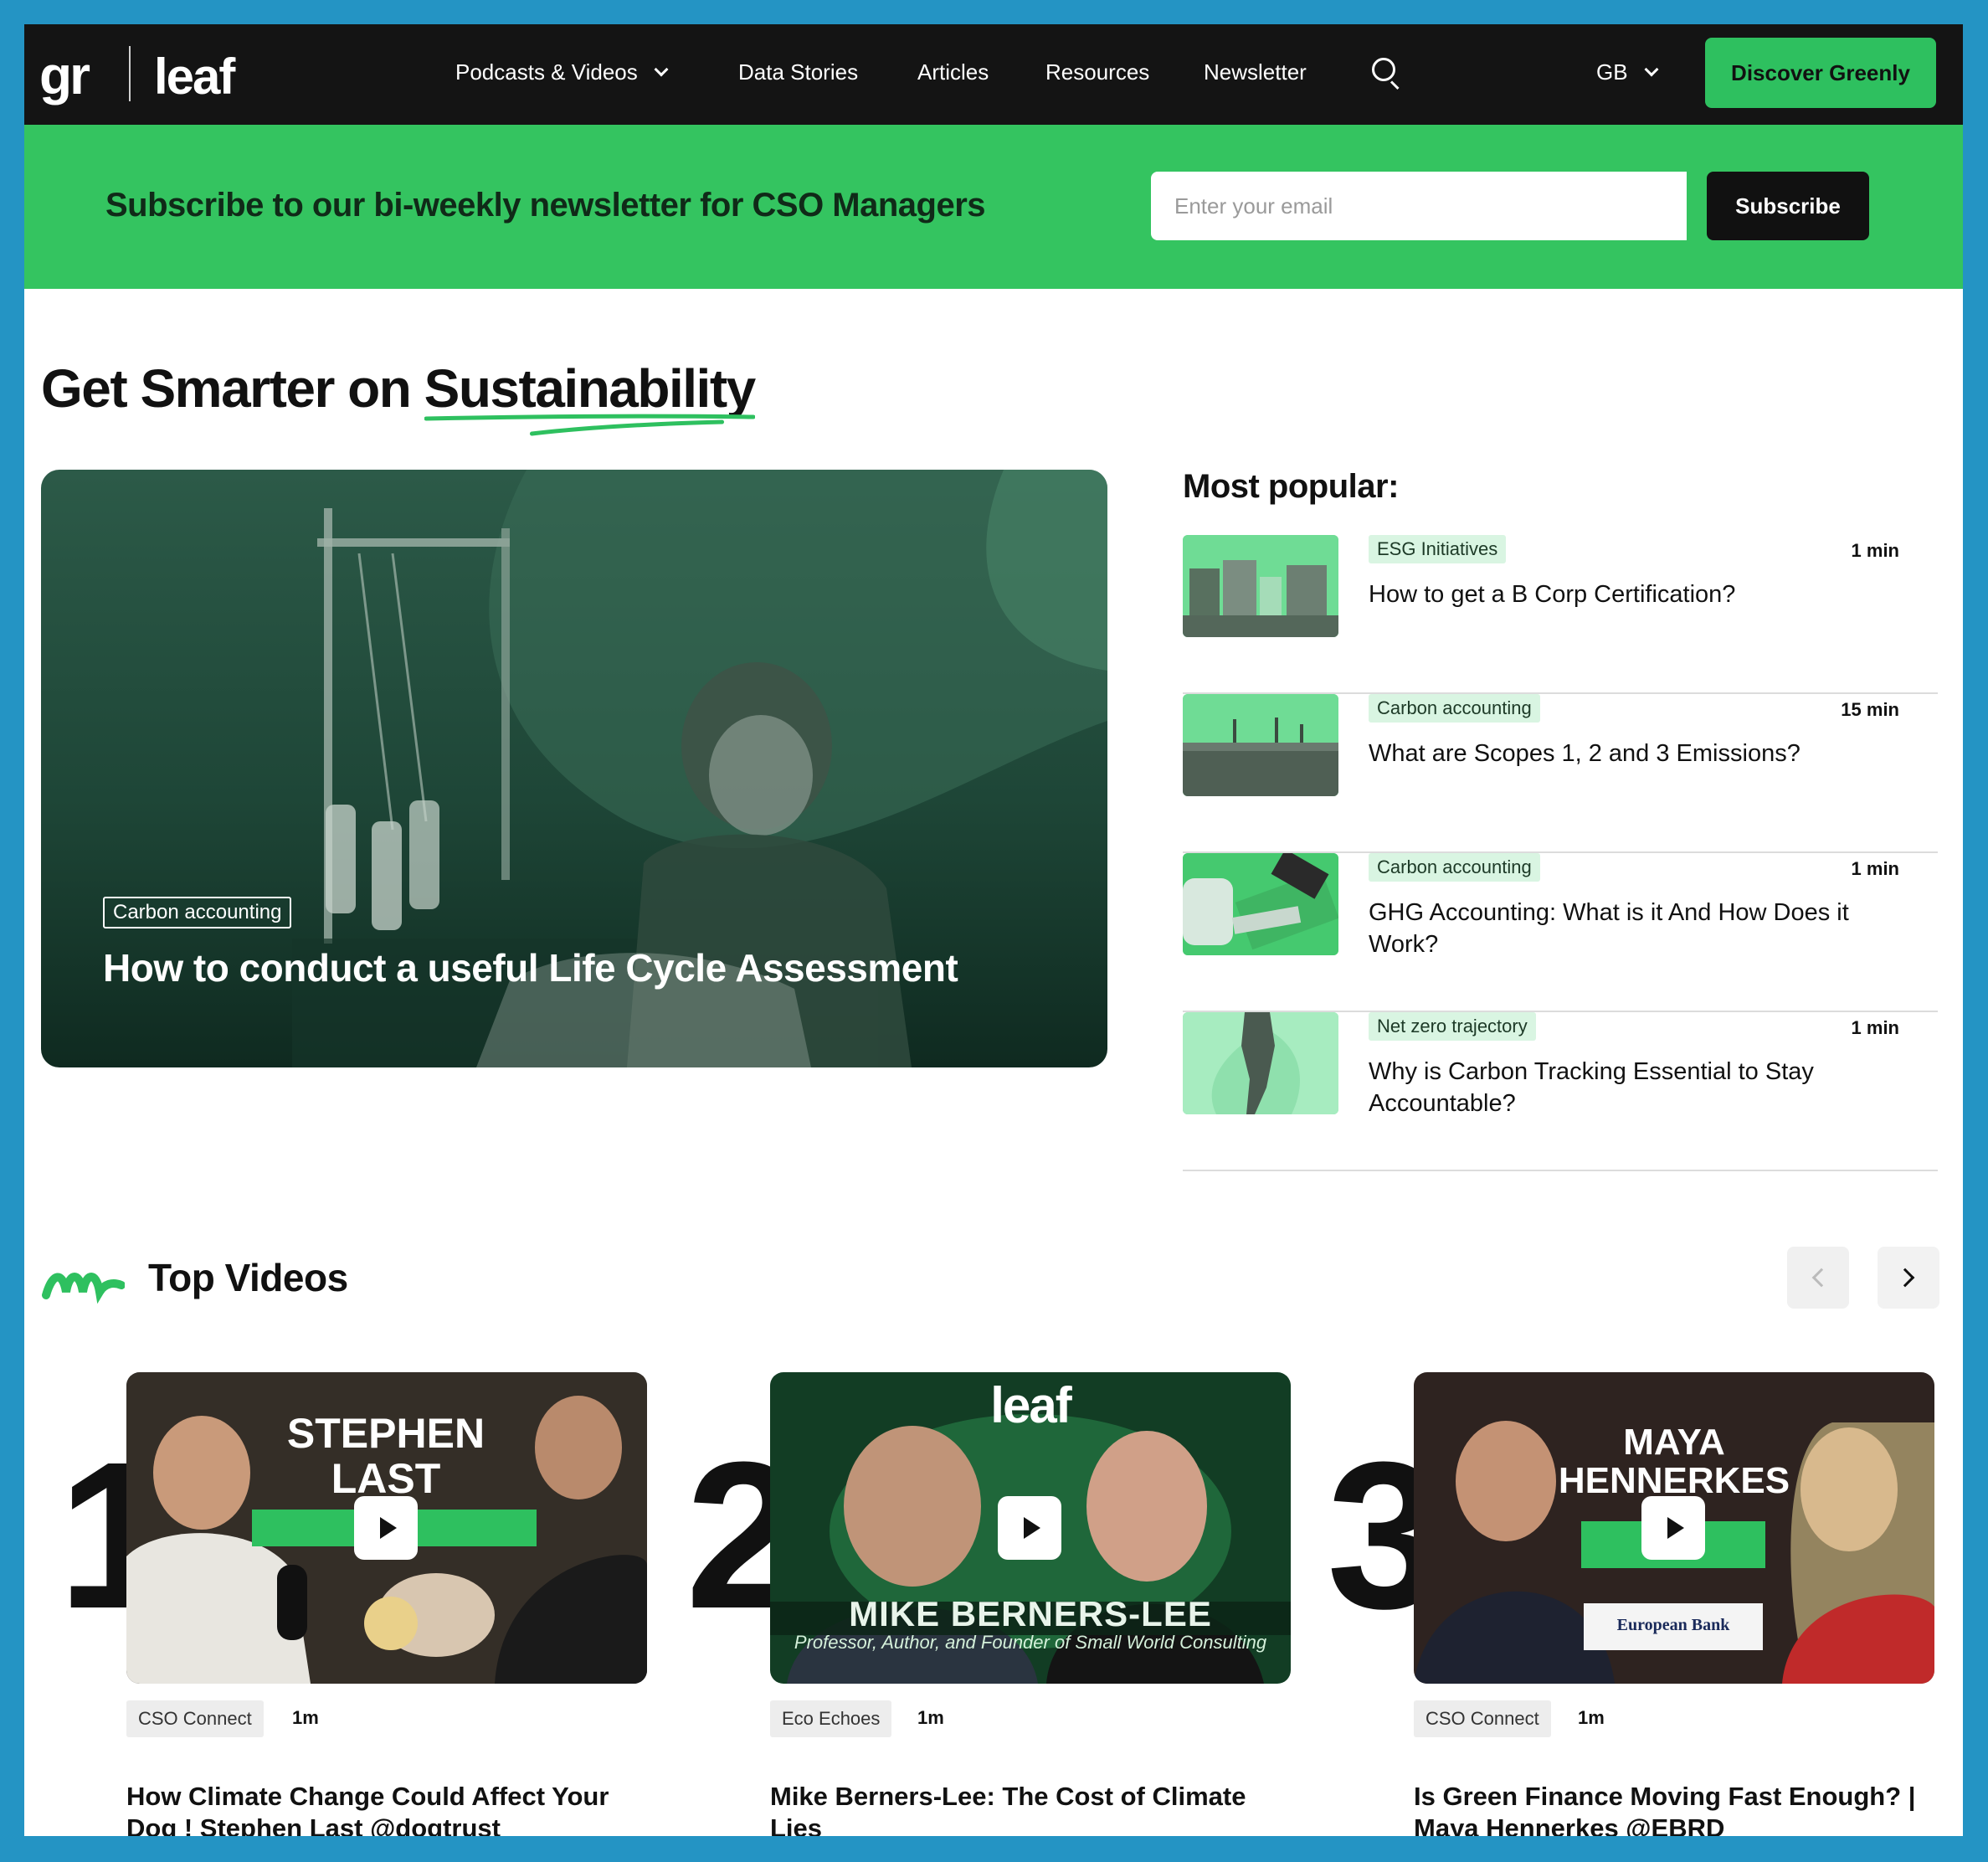 This screenshot has height=1862, width=1988. Describe the element at coordinates (1030, 1405) in the screenshot. I see `thumb-leaf-logo: leaf` at that location.